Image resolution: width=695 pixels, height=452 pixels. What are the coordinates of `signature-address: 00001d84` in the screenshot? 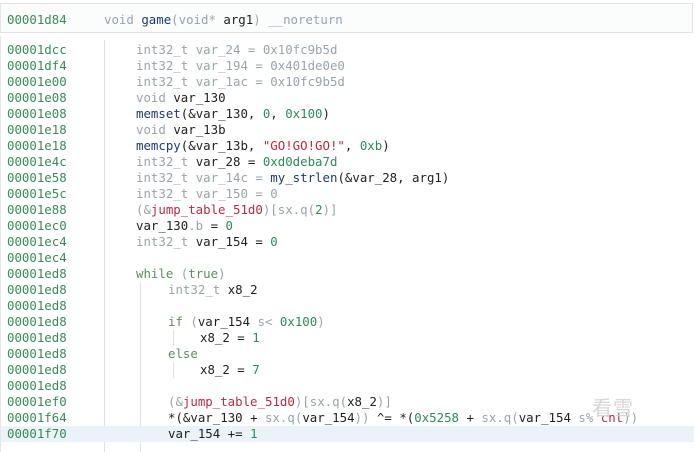 It's located at (37, 19).